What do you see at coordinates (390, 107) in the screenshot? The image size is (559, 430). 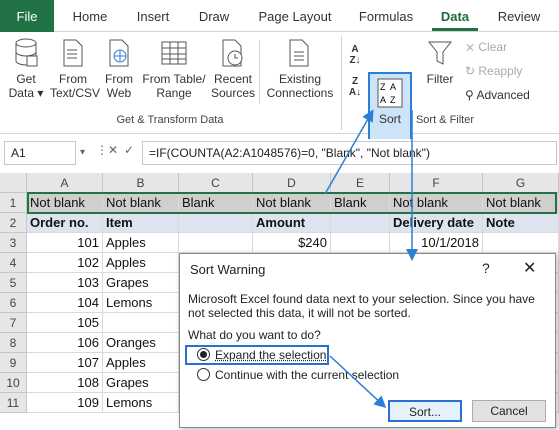 I see `sort-button: ZAAZ Sort` at bounding box center [390, 107].